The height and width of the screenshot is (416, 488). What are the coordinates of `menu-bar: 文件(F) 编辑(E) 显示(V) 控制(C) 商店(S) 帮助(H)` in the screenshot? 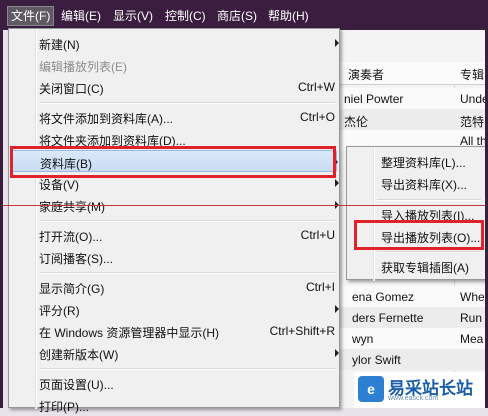 It's located at (244, 15).